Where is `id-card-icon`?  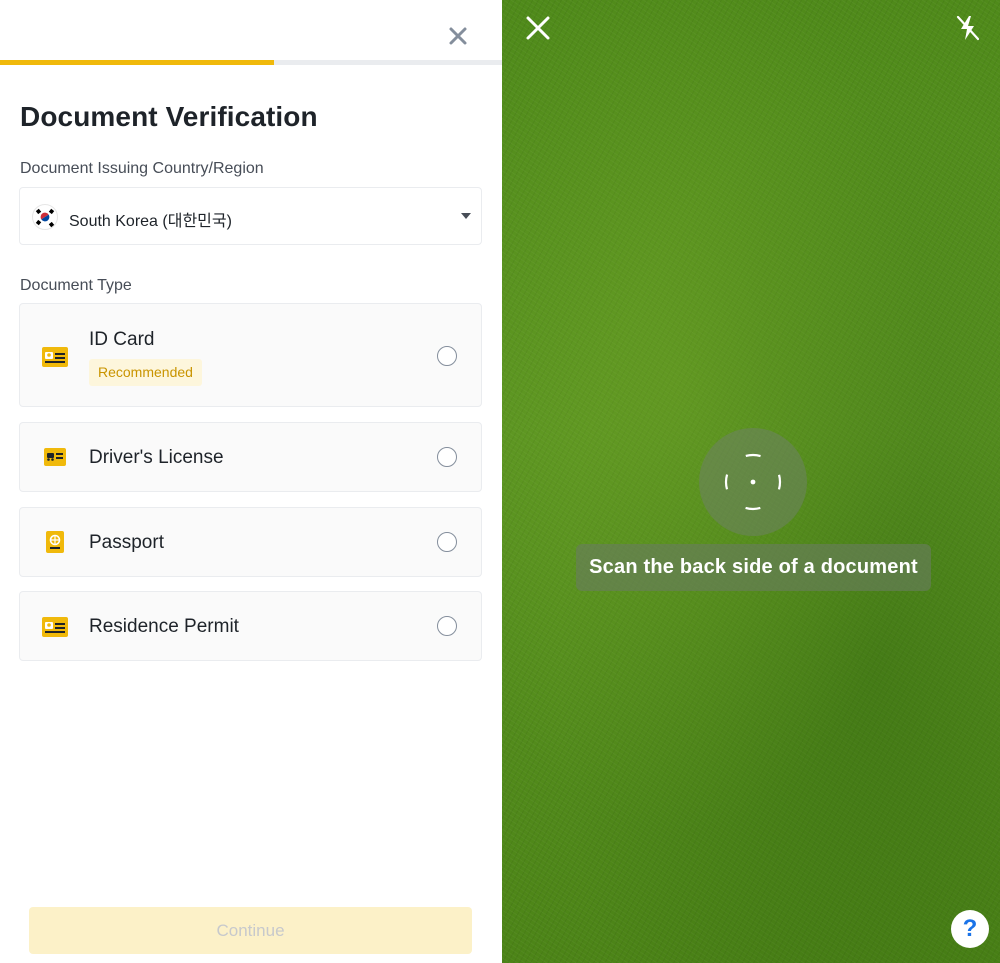
id-card-icon is located at coordinates (55, 357).